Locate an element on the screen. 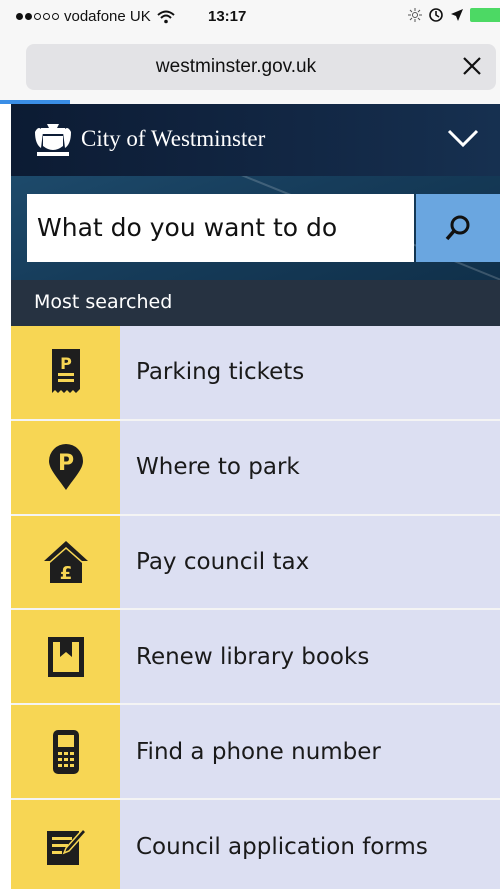 The height and width of the screenshot is (889, 500). list-item-parking-tickets: P Parking tickets is located at coordinates (255, 373).